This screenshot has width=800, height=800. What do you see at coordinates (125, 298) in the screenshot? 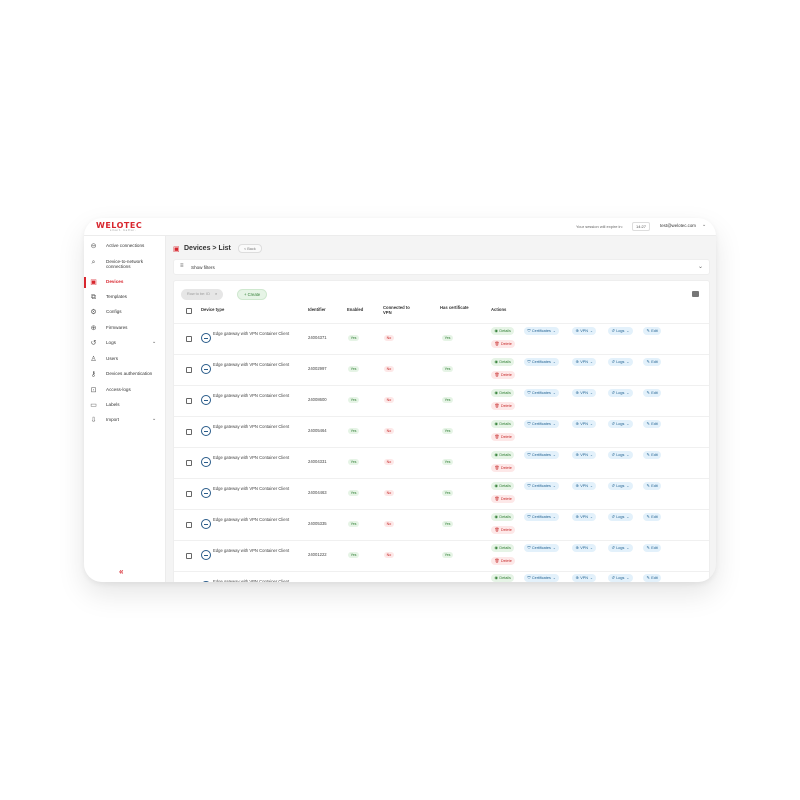
I see `sidebar-item-3: ⧉ Templates` at bounding box center [125, 298].